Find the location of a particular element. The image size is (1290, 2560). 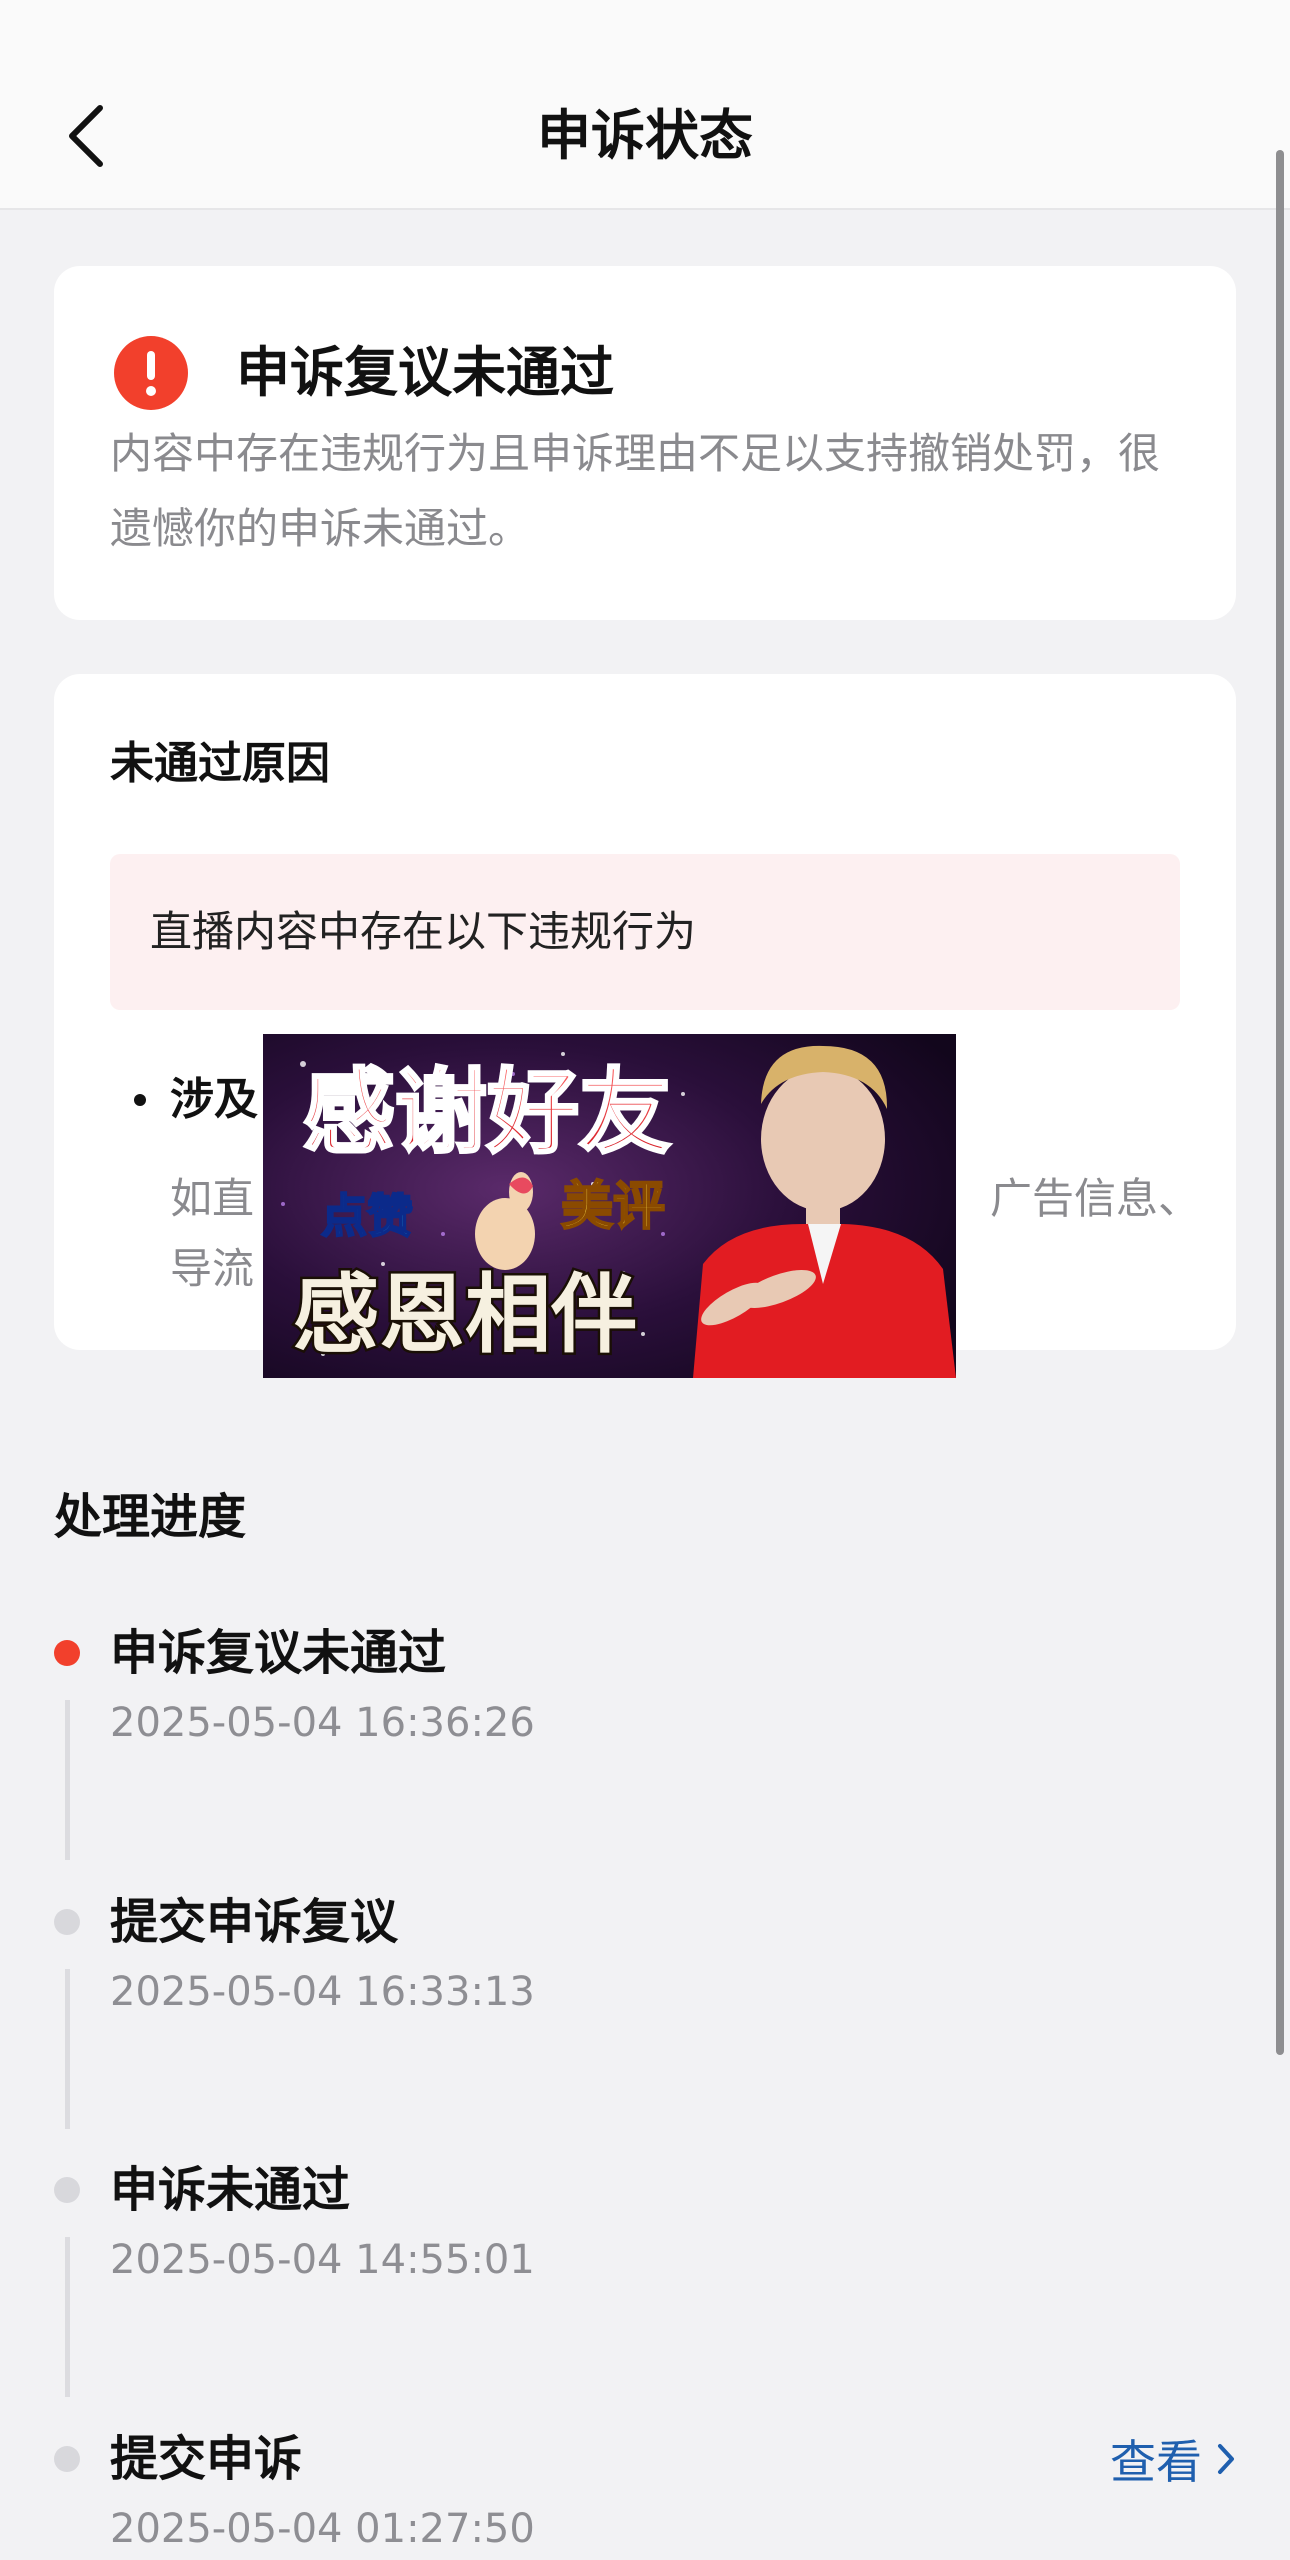

progress-heading: 处理进度 is located at coordinates (150, 1517).